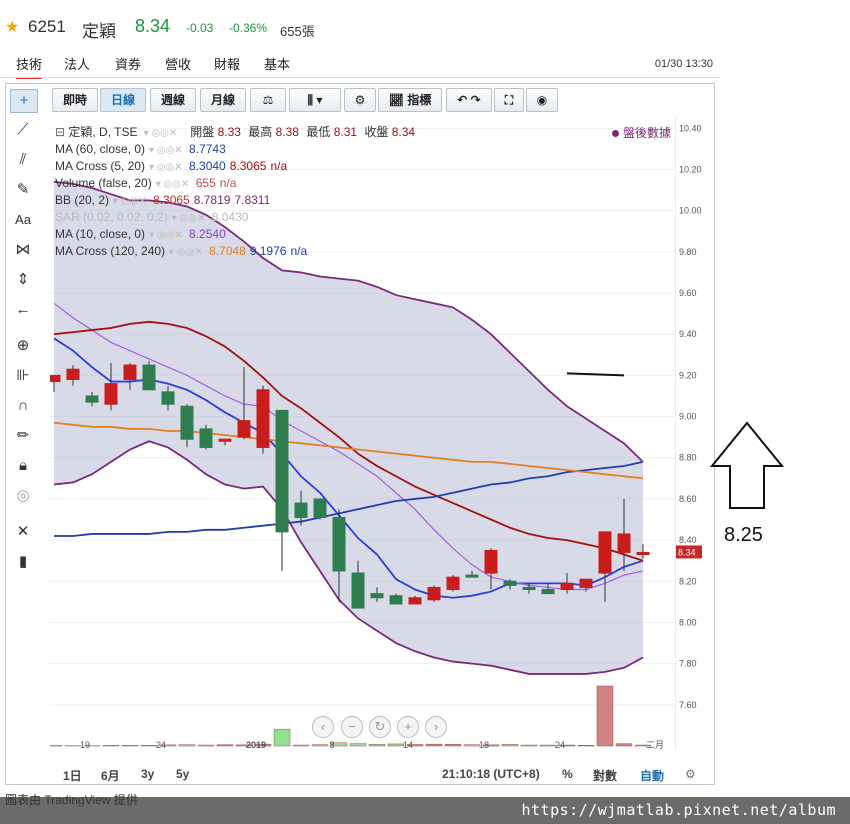 This screenshot has height=824, width=850. What do you see at coordinates (23, 466) in the screenshot?
I see `lock-icon: 🔒︎` at bounding box center [23, 466].